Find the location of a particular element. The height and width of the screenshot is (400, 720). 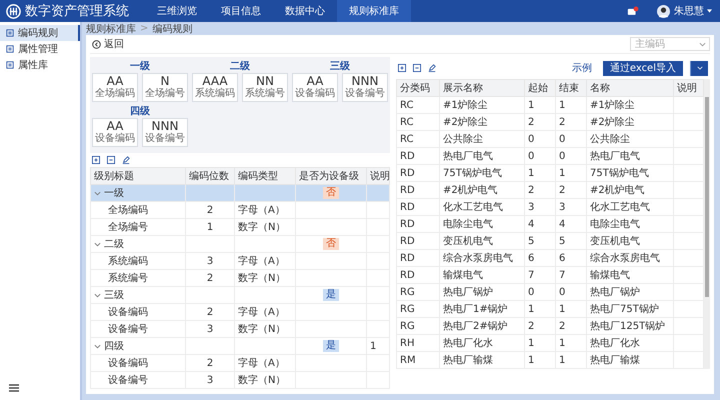

segment-label: 系统编号 is located at coordinates (265, 94).